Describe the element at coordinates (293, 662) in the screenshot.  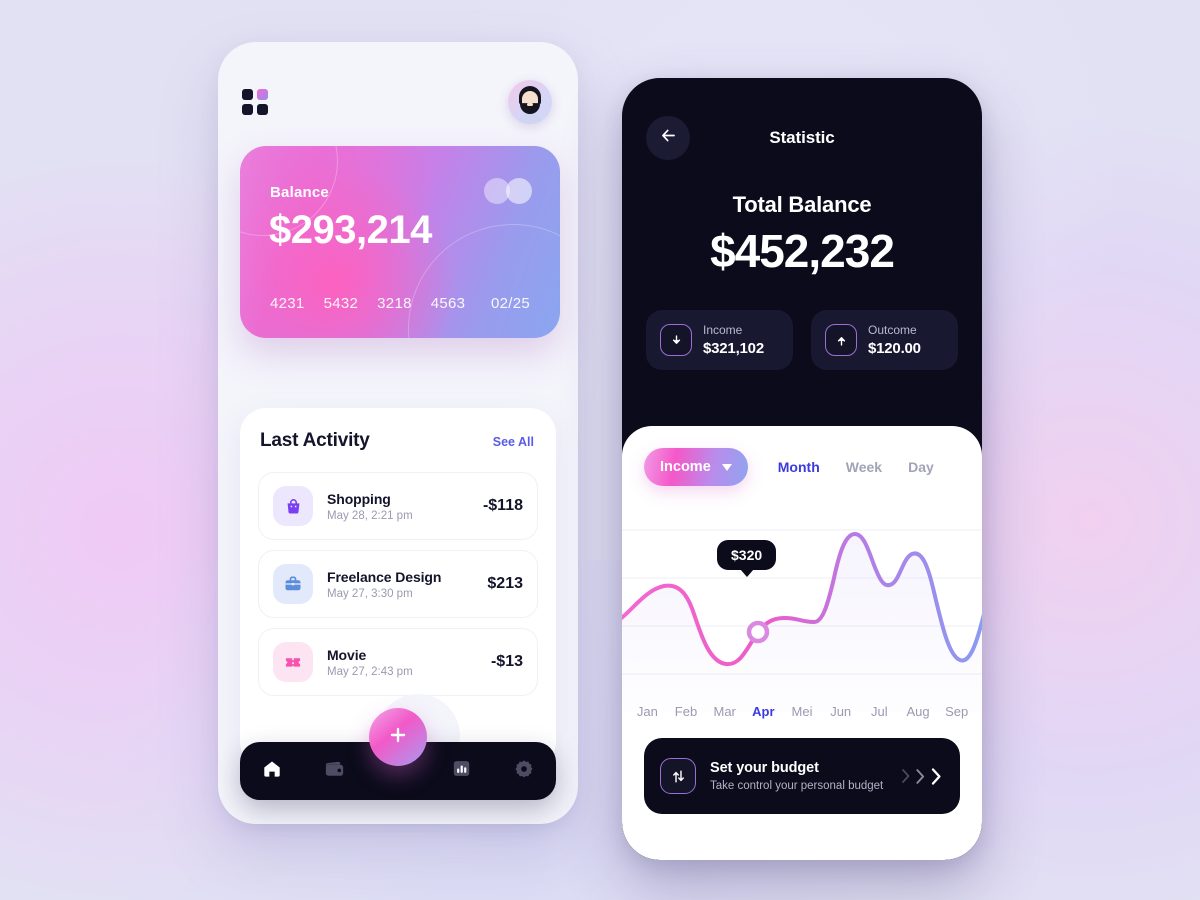
I see `movie-ticket-icon` at that location.